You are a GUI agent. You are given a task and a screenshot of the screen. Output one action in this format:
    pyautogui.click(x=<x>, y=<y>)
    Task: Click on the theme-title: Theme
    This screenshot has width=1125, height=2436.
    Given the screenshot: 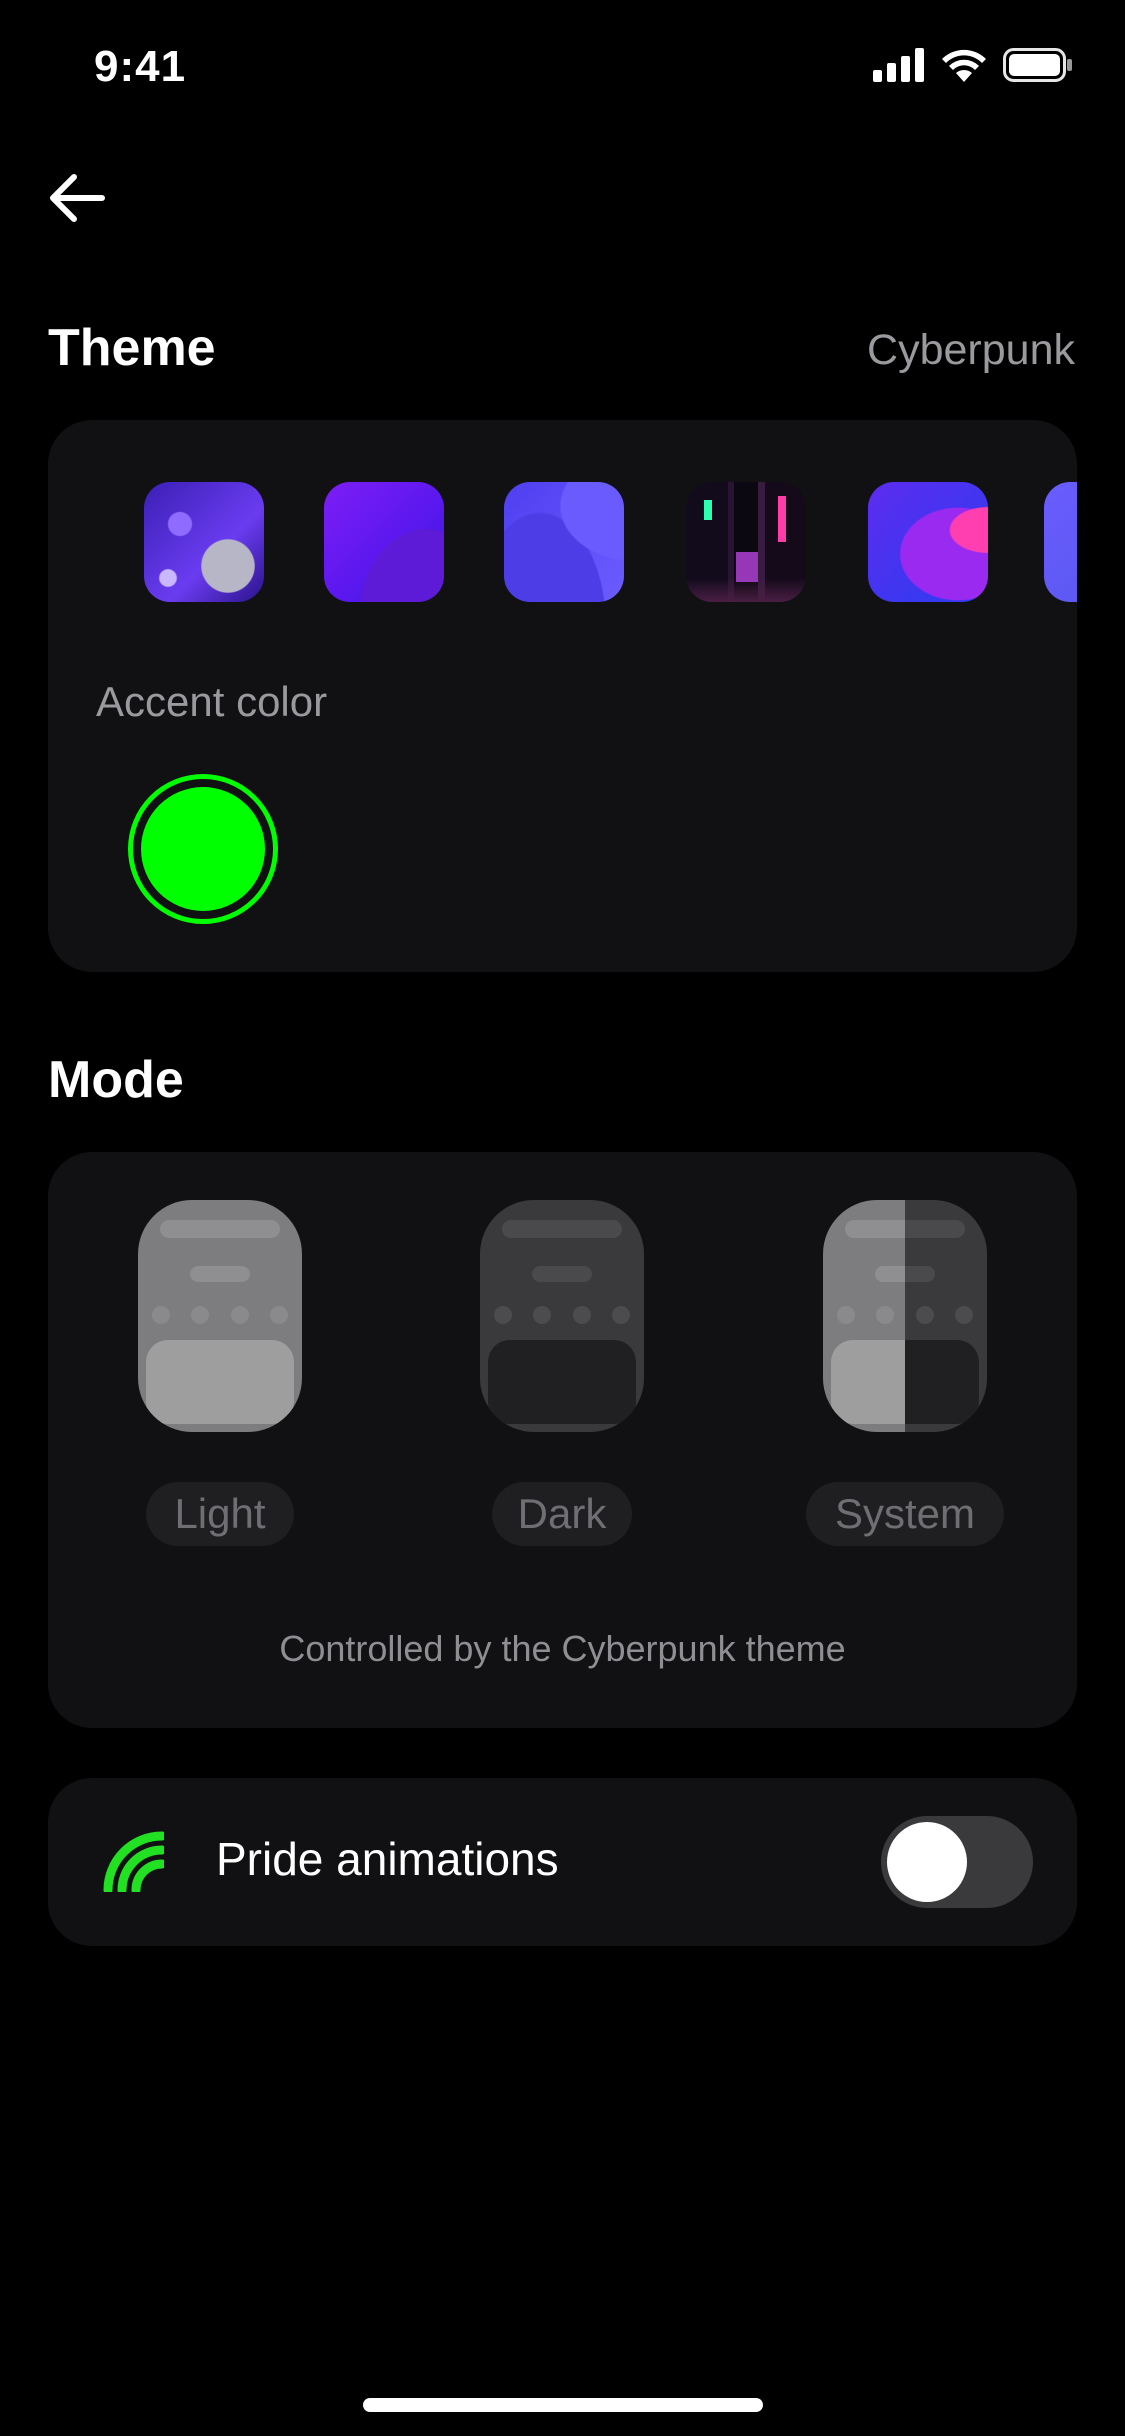 What is the action you would take?
    pyautogui.click(x=132, y=348)
    